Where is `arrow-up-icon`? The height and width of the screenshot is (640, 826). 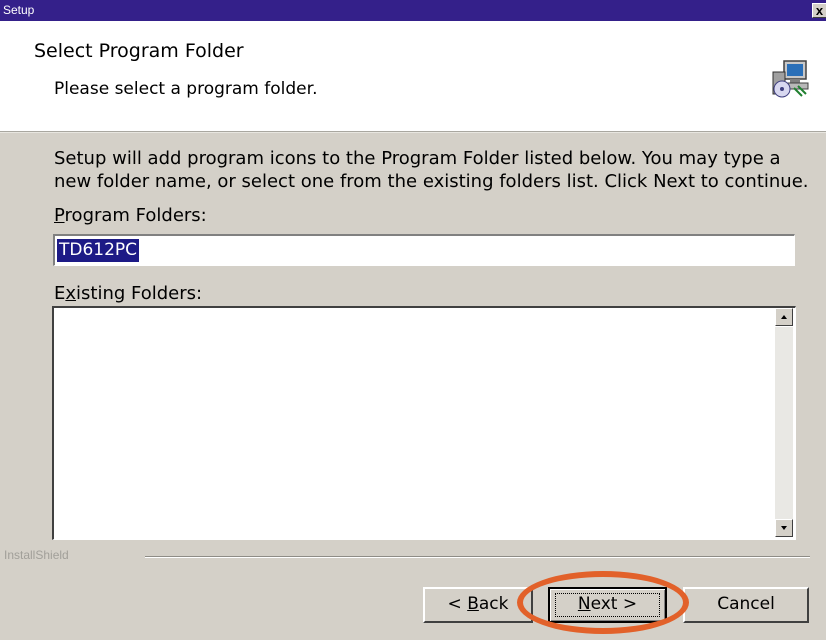
arrow-up-icon is located at coordinates (784, 317).